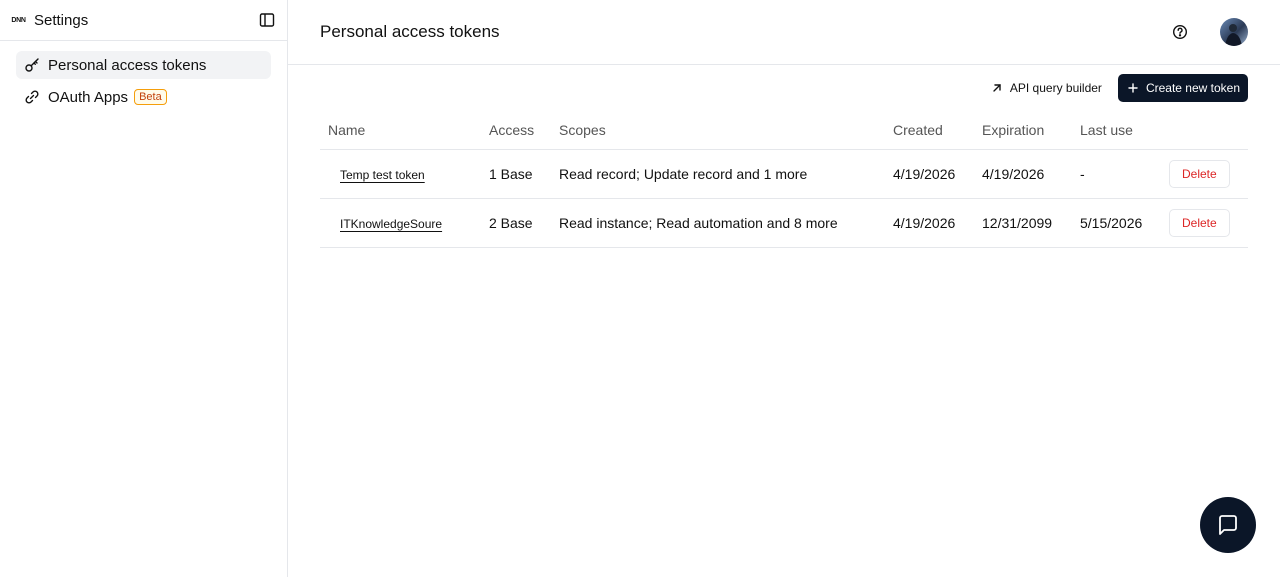 The height and width of the screenshot is (577, 1280). I want to click on api-query-builder-label: API query builder, so click(1055, 88).